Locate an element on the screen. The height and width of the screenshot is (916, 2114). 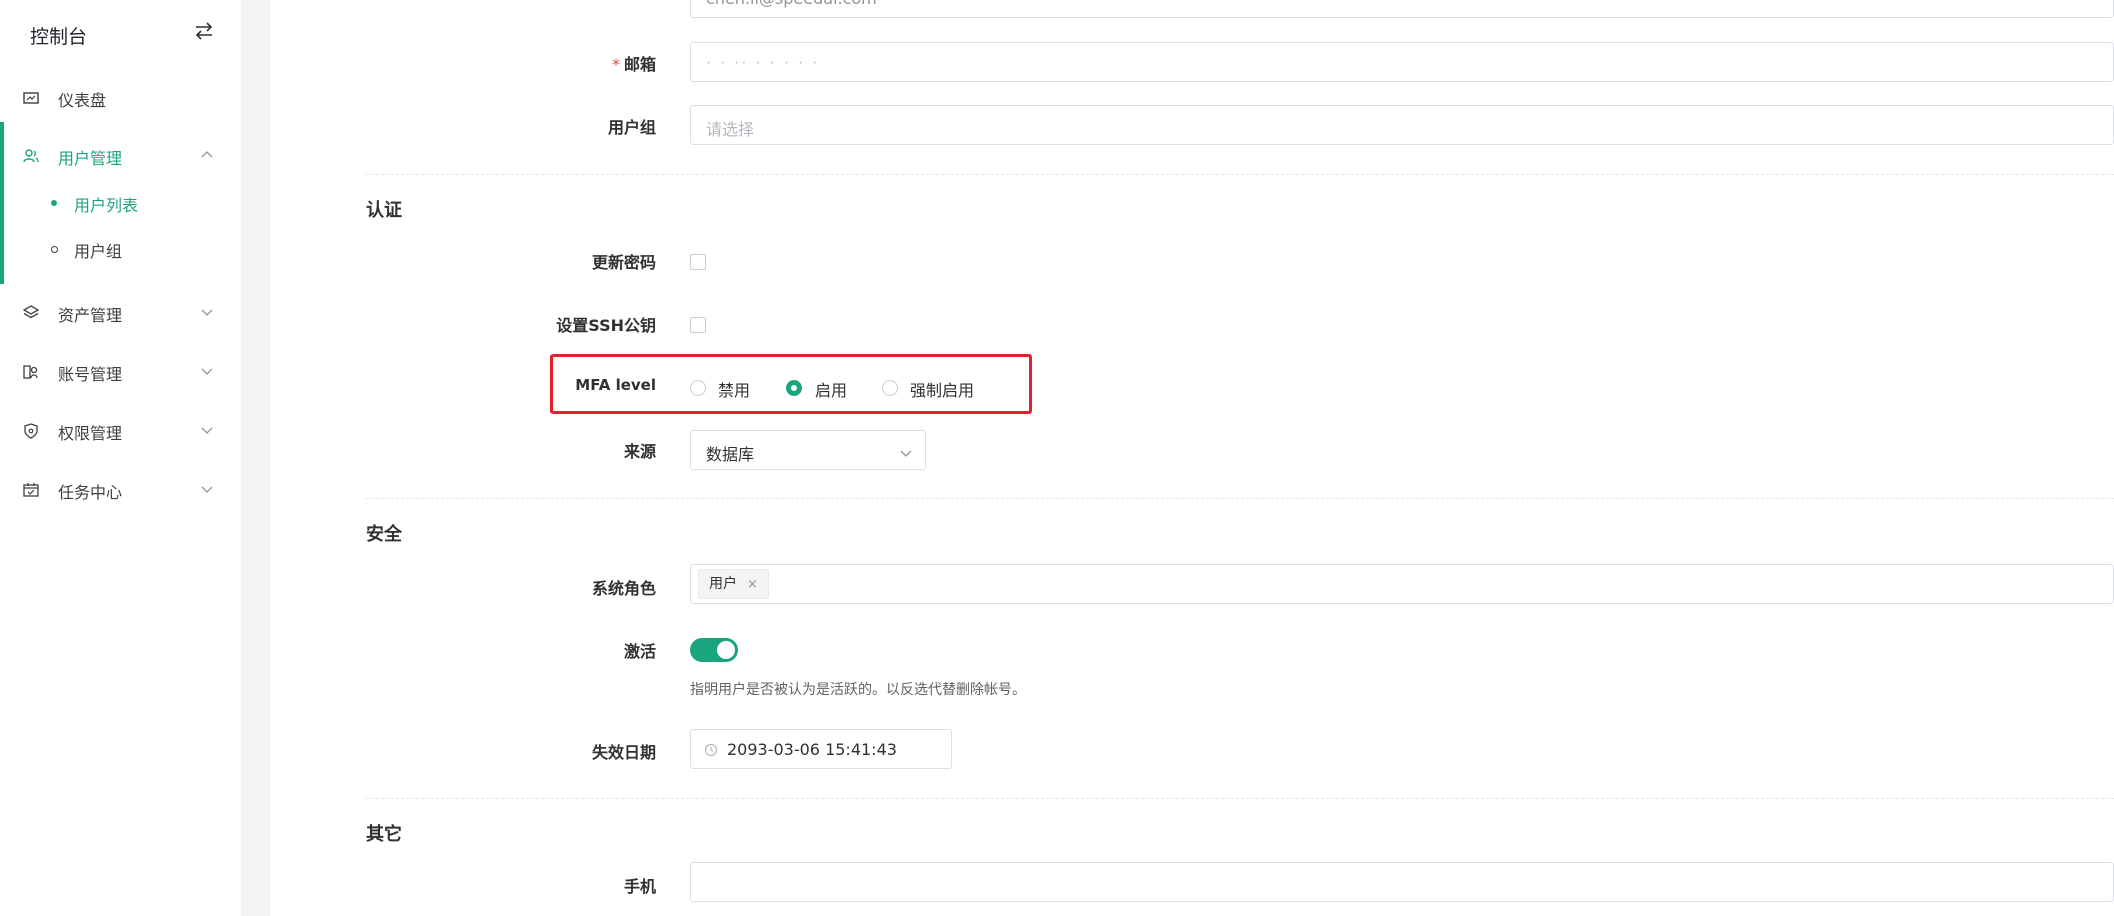
expire-date-value: 2093-03-06 15:41:43 is located at coordinates (812, 749).